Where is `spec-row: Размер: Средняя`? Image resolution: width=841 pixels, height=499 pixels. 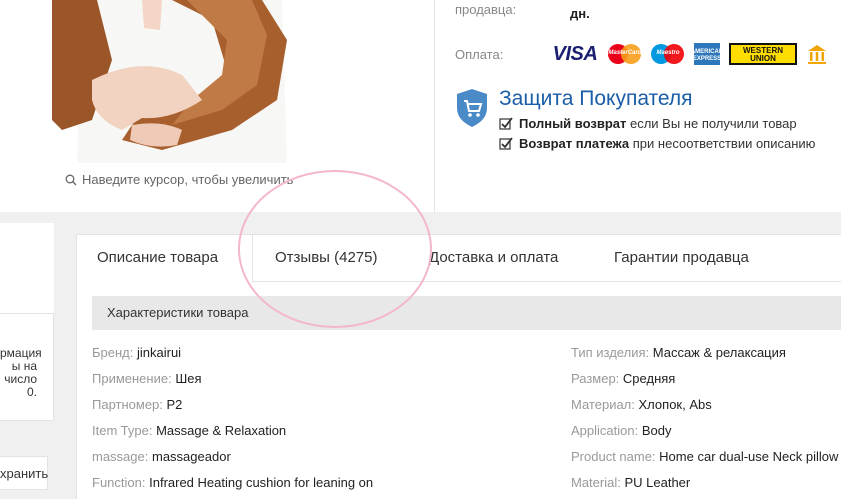
spec-row: Размер: Средняя is located at coordinates (623, 378).